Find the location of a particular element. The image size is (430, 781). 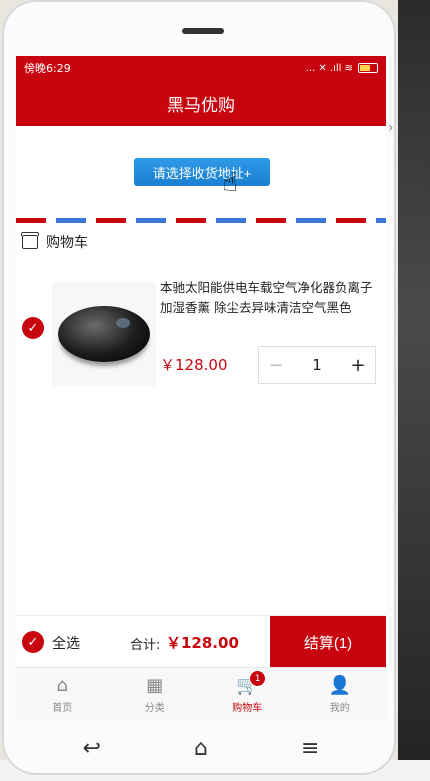

status-icons: ... ✕ .ıll ≋ is located at coordinates (342, 68).